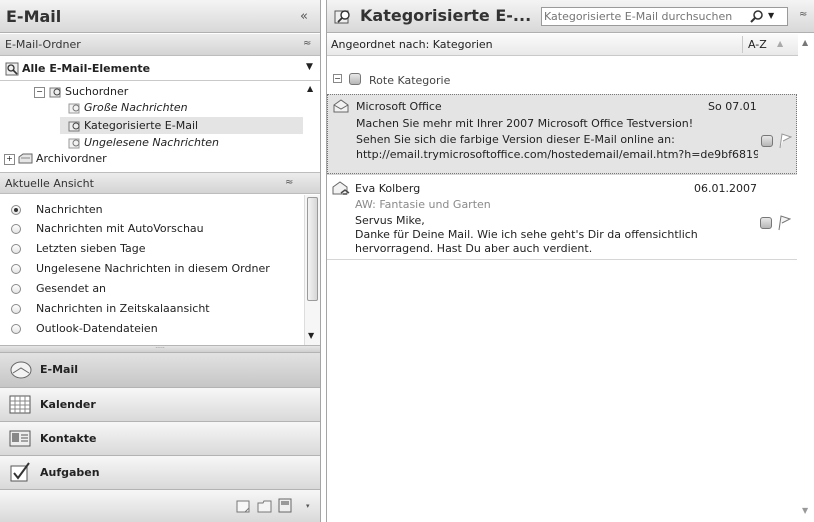  I want to click on tree-item-large-messages: Große Nachrichten, so click(128, 107).